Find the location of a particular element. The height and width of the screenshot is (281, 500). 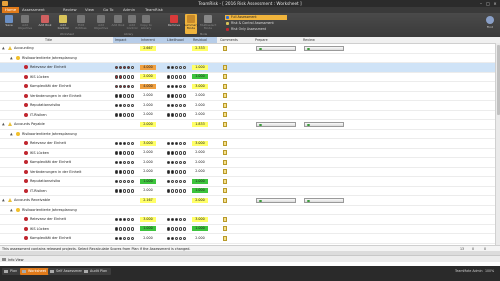

add-control-button: Add Control is located at coordinates (63, 24).